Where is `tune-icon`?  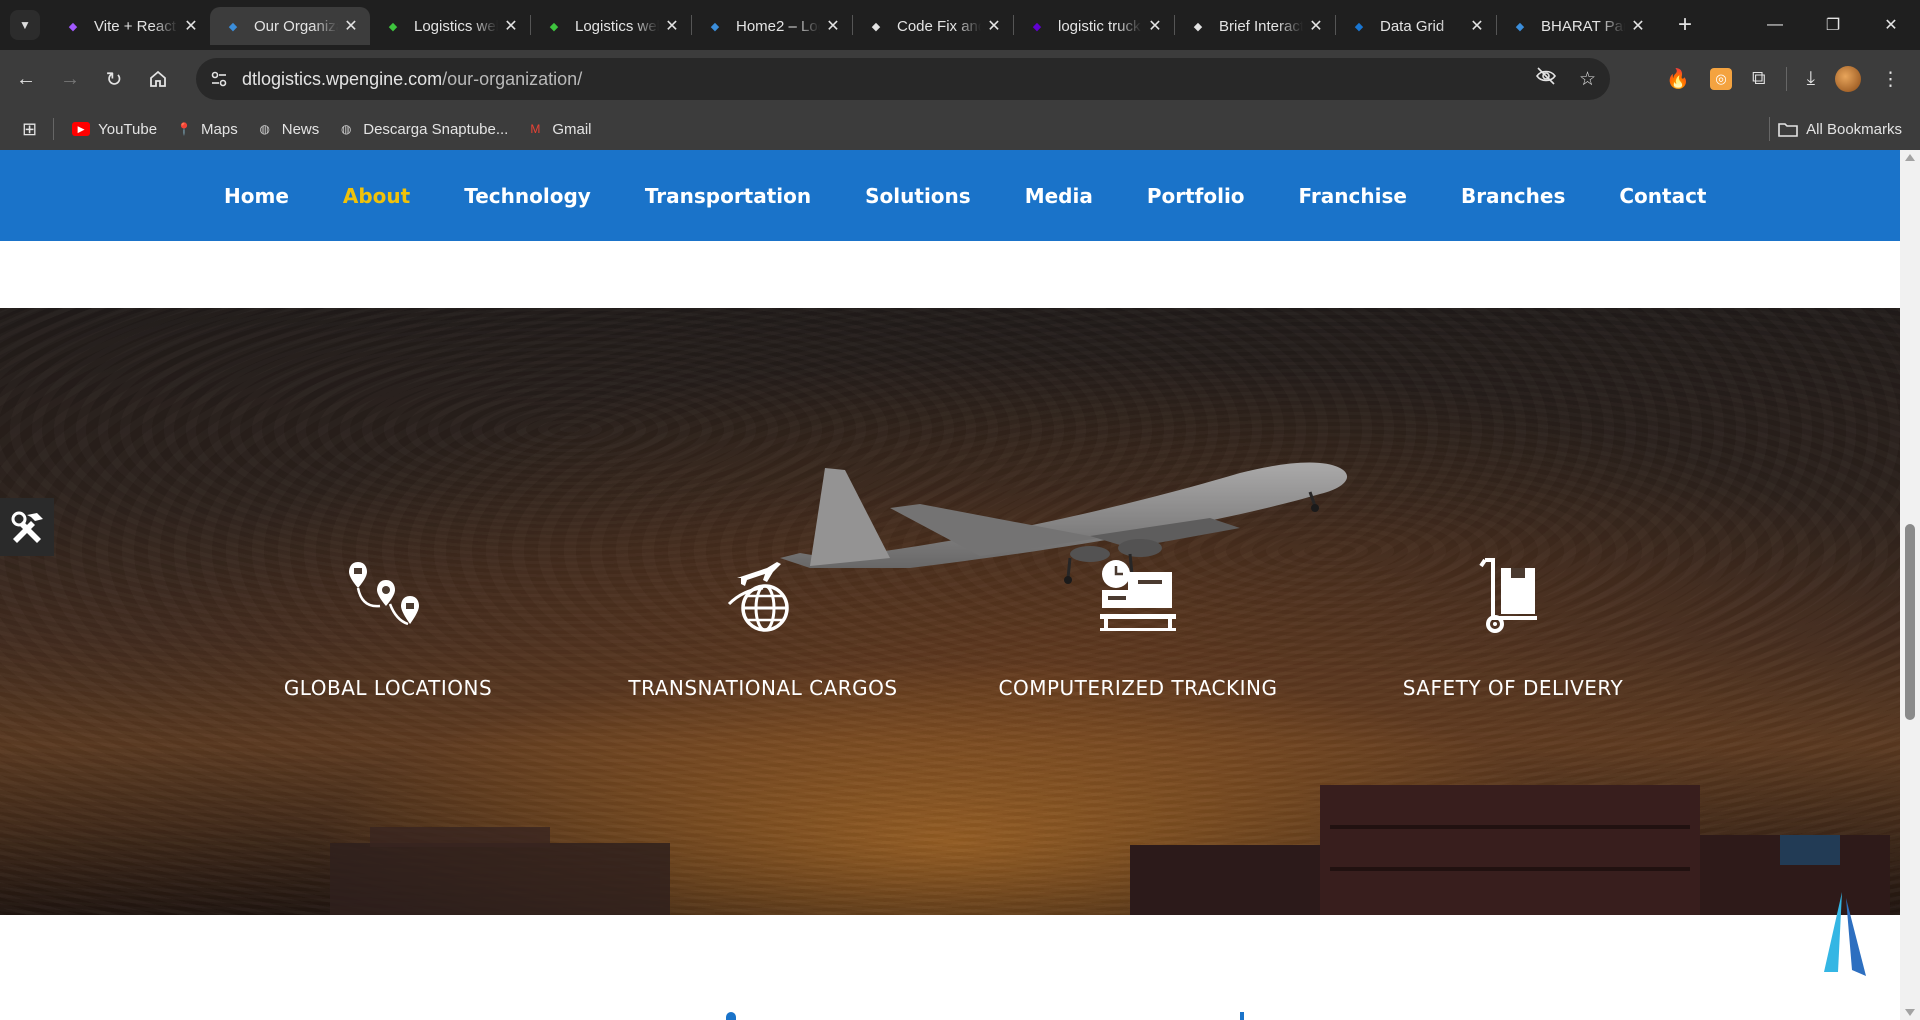
tune-icon is located at coordinates (219, 79).